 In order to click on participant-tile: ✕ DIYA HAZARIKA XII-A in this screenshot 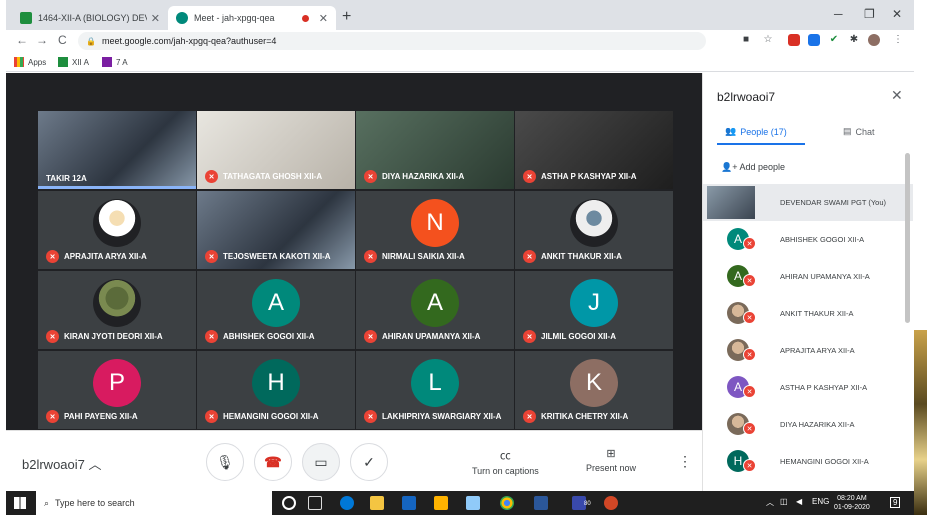, I will do `click(435, 150)`.